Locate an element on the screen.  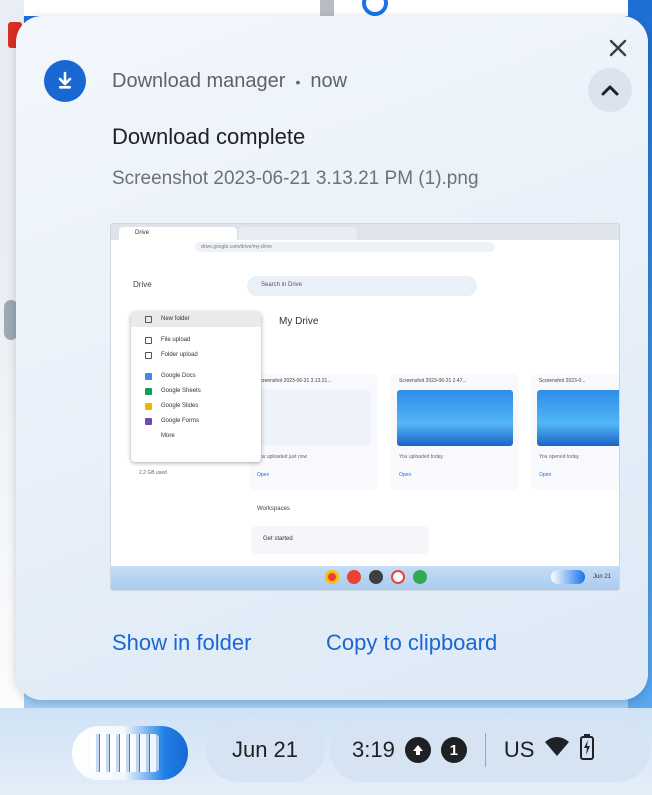
status-area: 3:19 1 US is located at coordinates (490, 750).